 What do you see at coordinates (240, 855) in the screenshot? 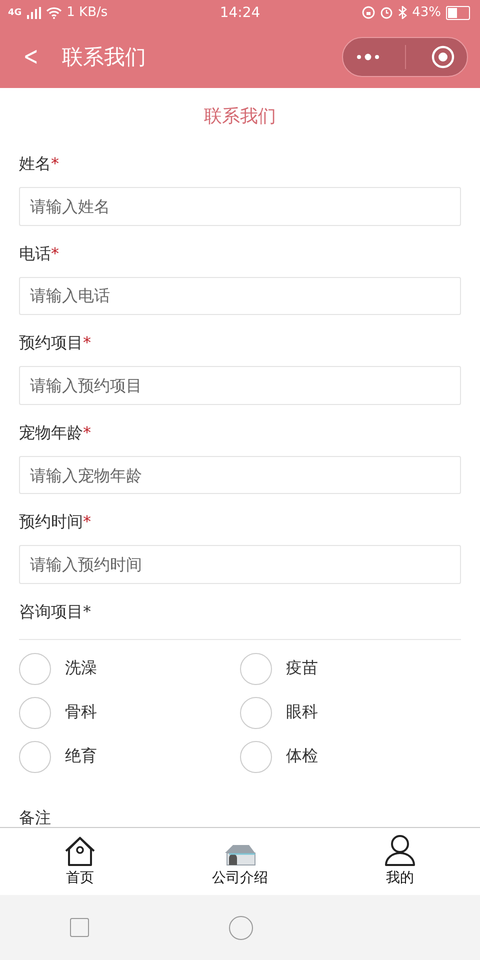
I see `kennel-icon` at bounding box center [240, 855].